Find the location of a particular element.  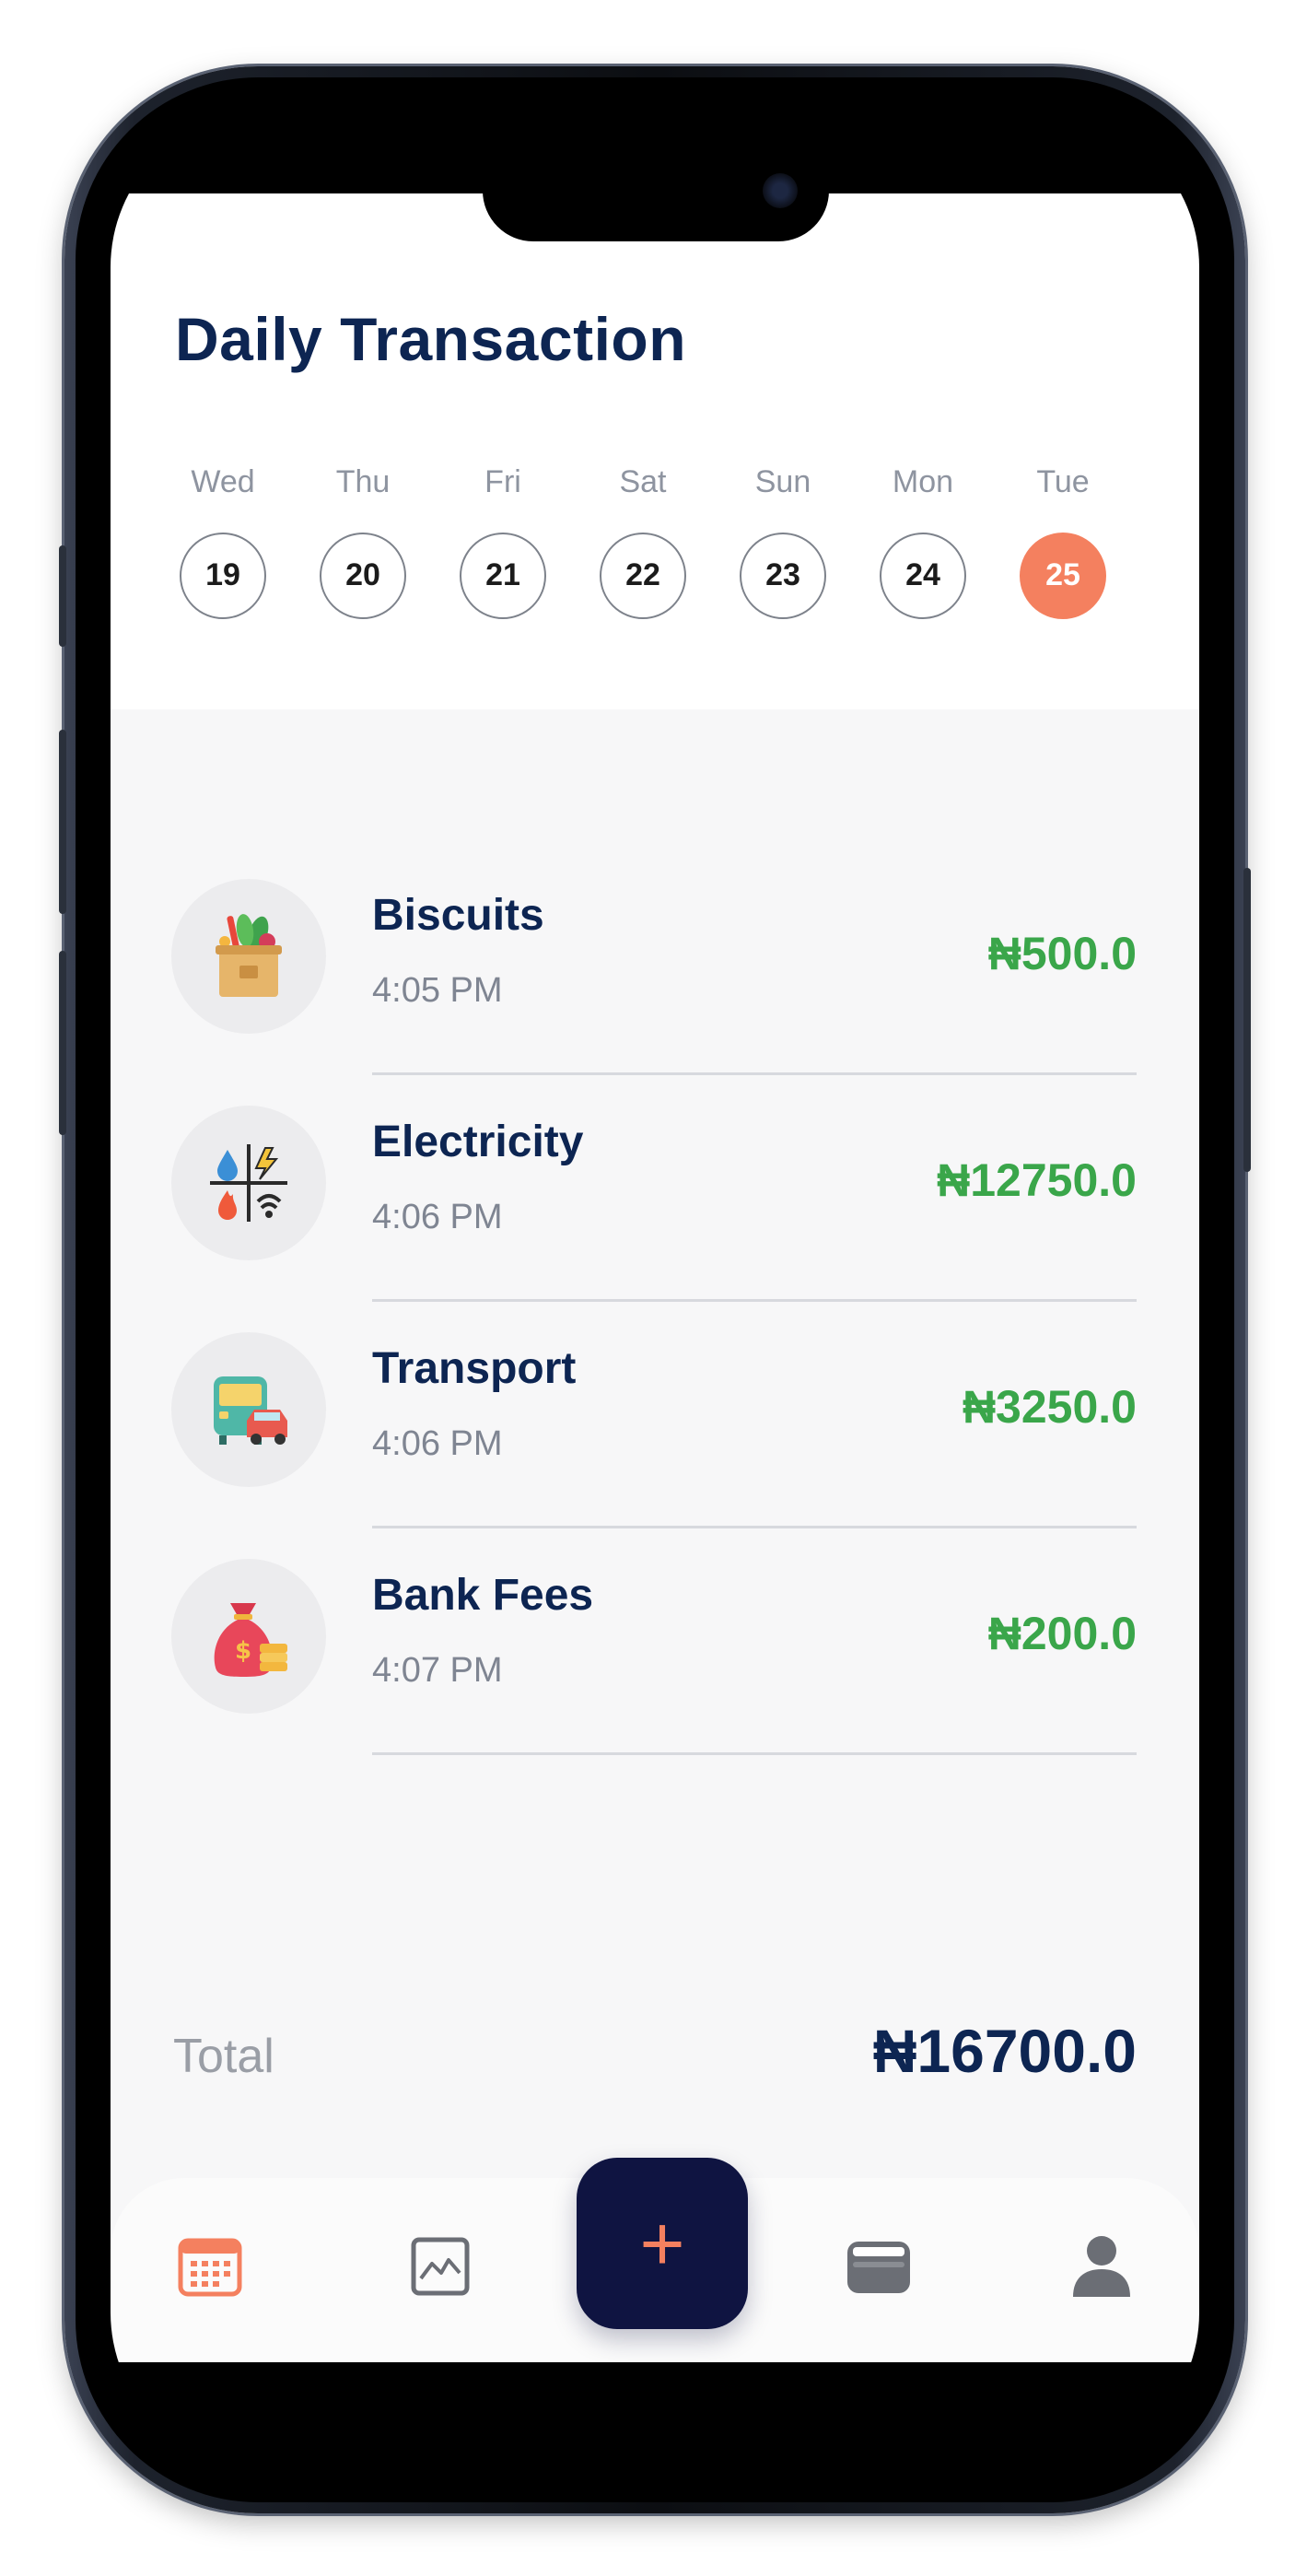

day-mon: Mon 24 is located at coordinates (923, 539).